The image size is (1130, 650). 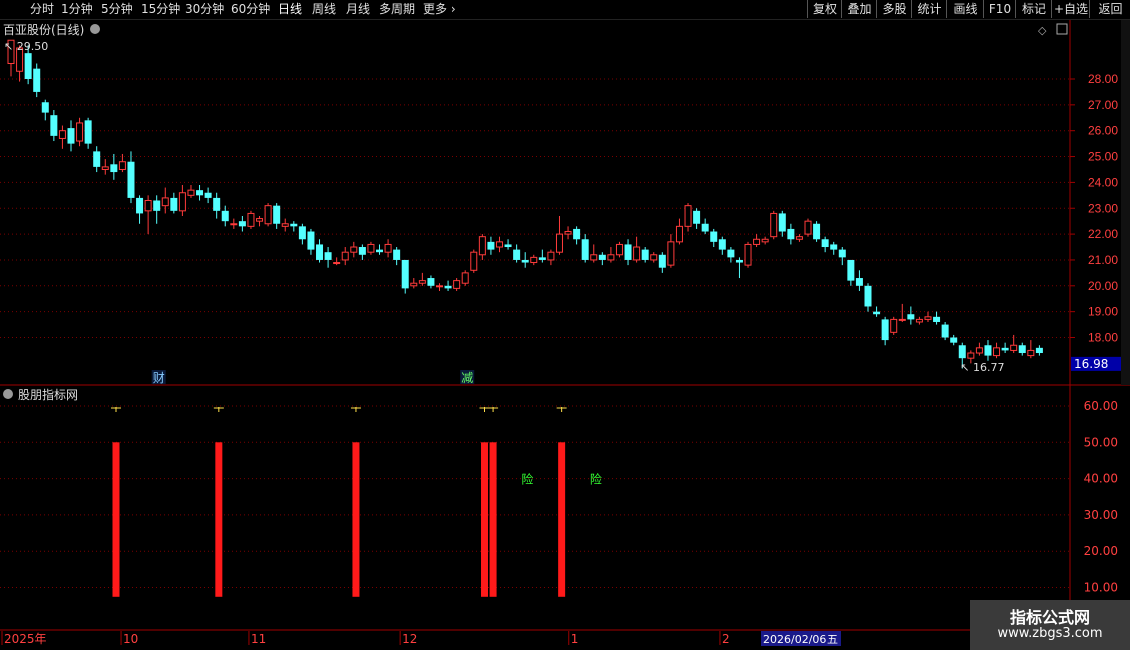 What do you see at coordinates (1101, 588) in the screenshot?
I see `indicator-tick-label: 10.00` at bounding box center [1101, 588].